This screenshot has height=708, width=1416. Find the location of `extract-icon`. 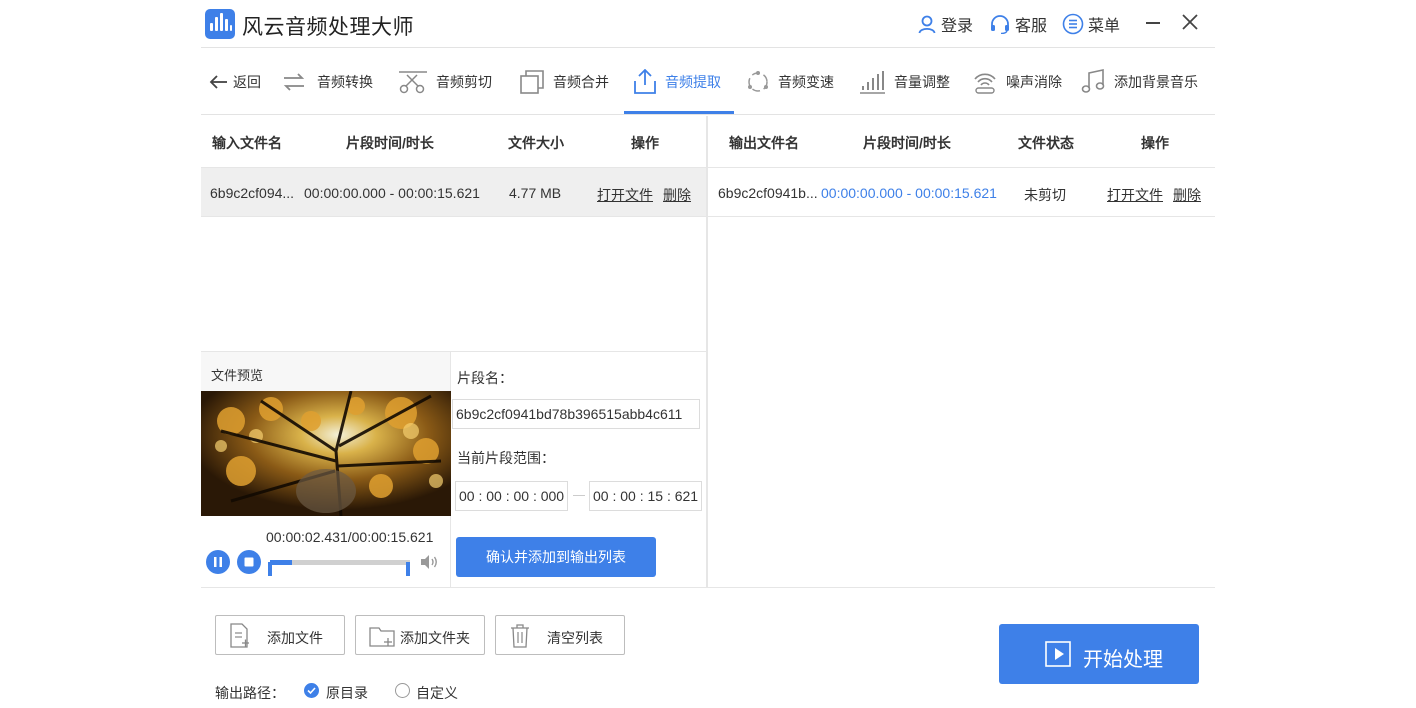

extract-icon is located at coordinates (645, 81).